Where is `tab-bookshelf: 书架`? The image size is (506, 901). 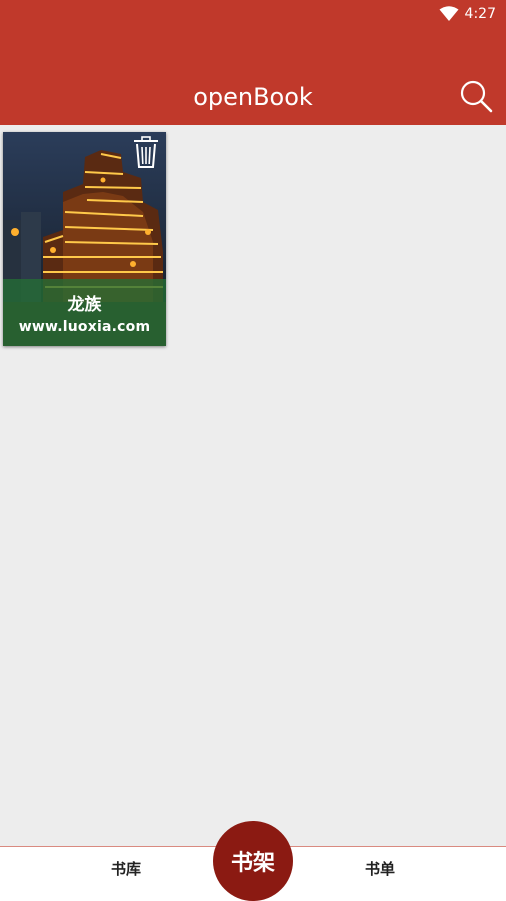 tab-bookshelf: 书架 is located at coordinates (253, 861).